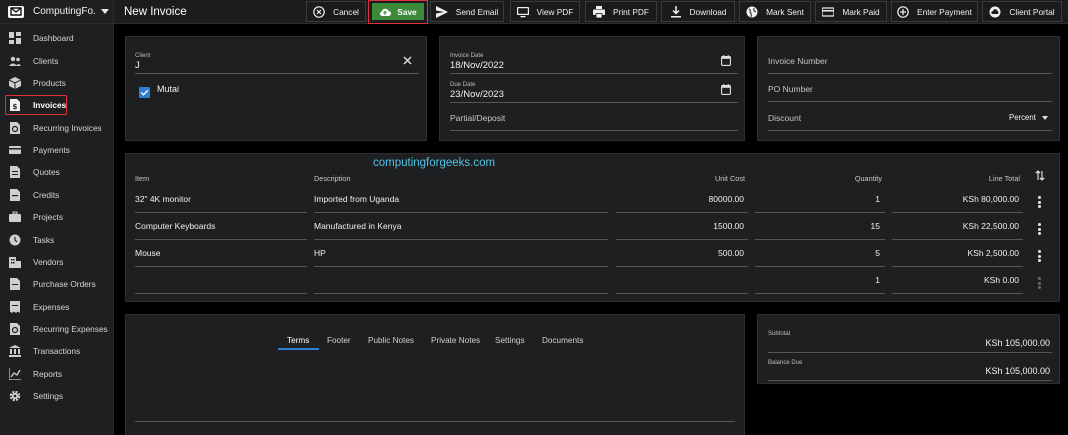 The image size is (1068, 435). Describe the element at coordinates (695, 253) in the screenshot. I see `unit-cost-cell: 500.00` at that location.